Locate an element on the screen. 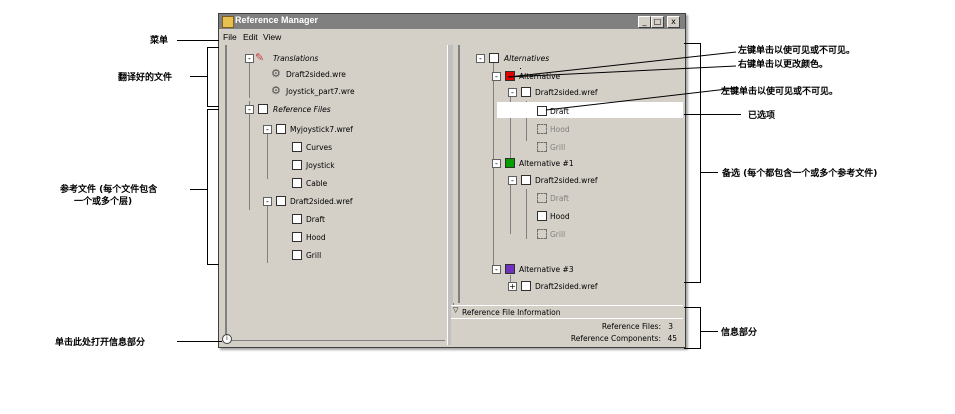  annotation-right-click: 右键单击以更改颜色。 is located at coordinates (783, 65).